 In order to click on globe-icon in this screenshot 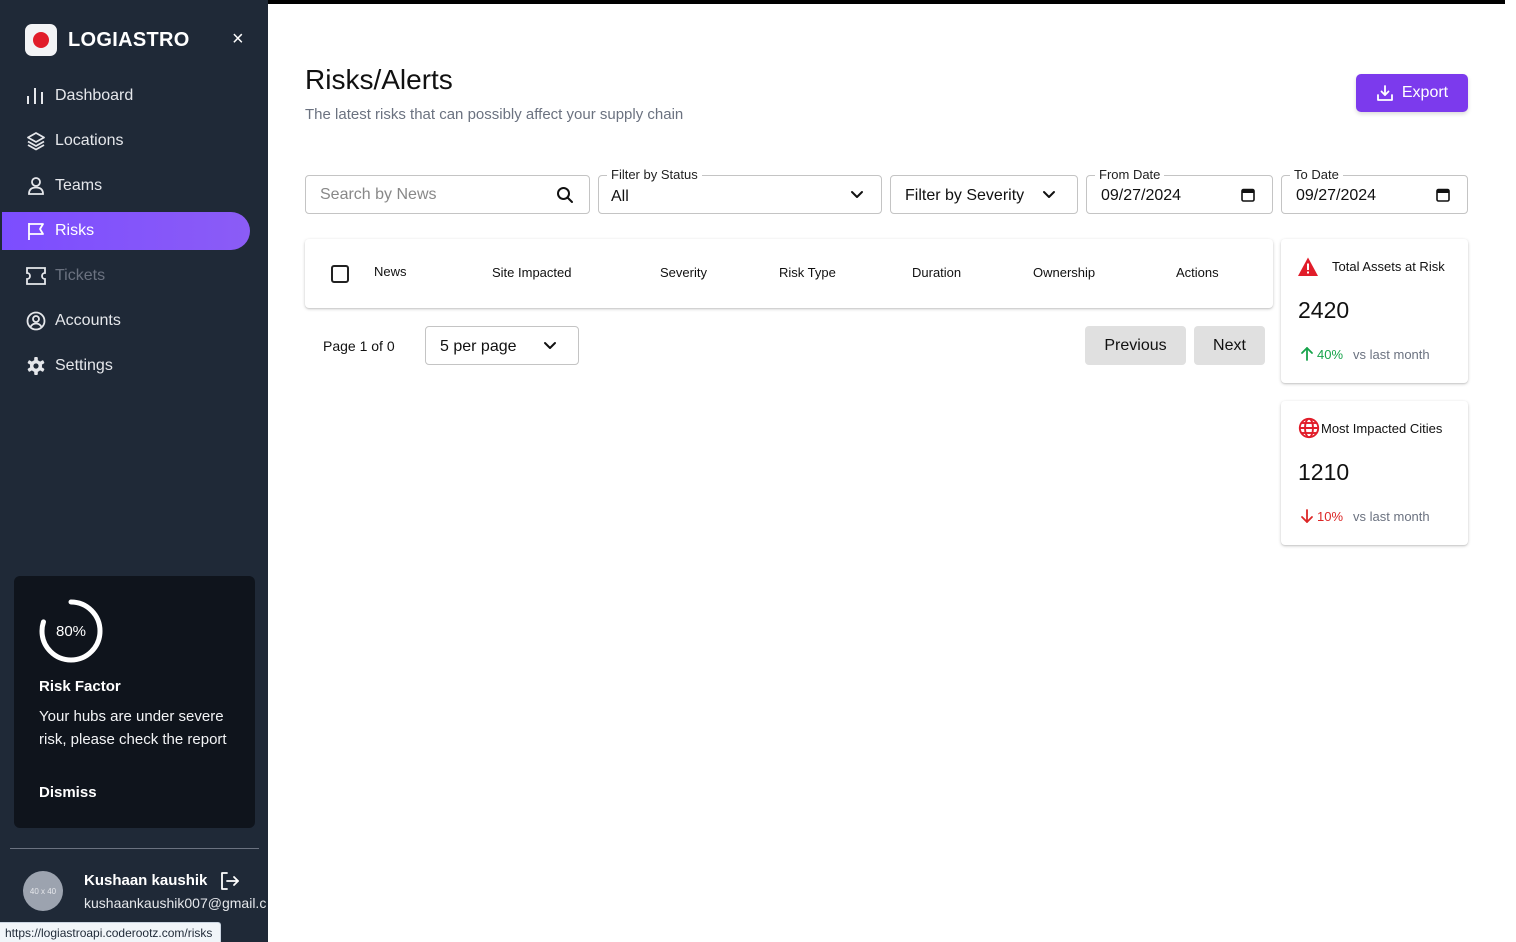, I will do `click(1309, 428)`.